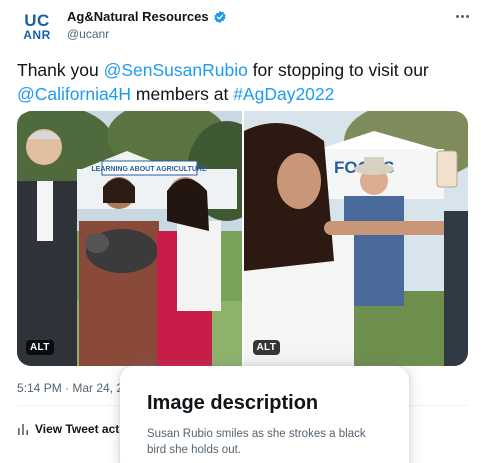 The height and width of the screenshot is (463, 481). I want to click on timestamp: 5:14 PM · Mar 24, 2, so click(70, 388).